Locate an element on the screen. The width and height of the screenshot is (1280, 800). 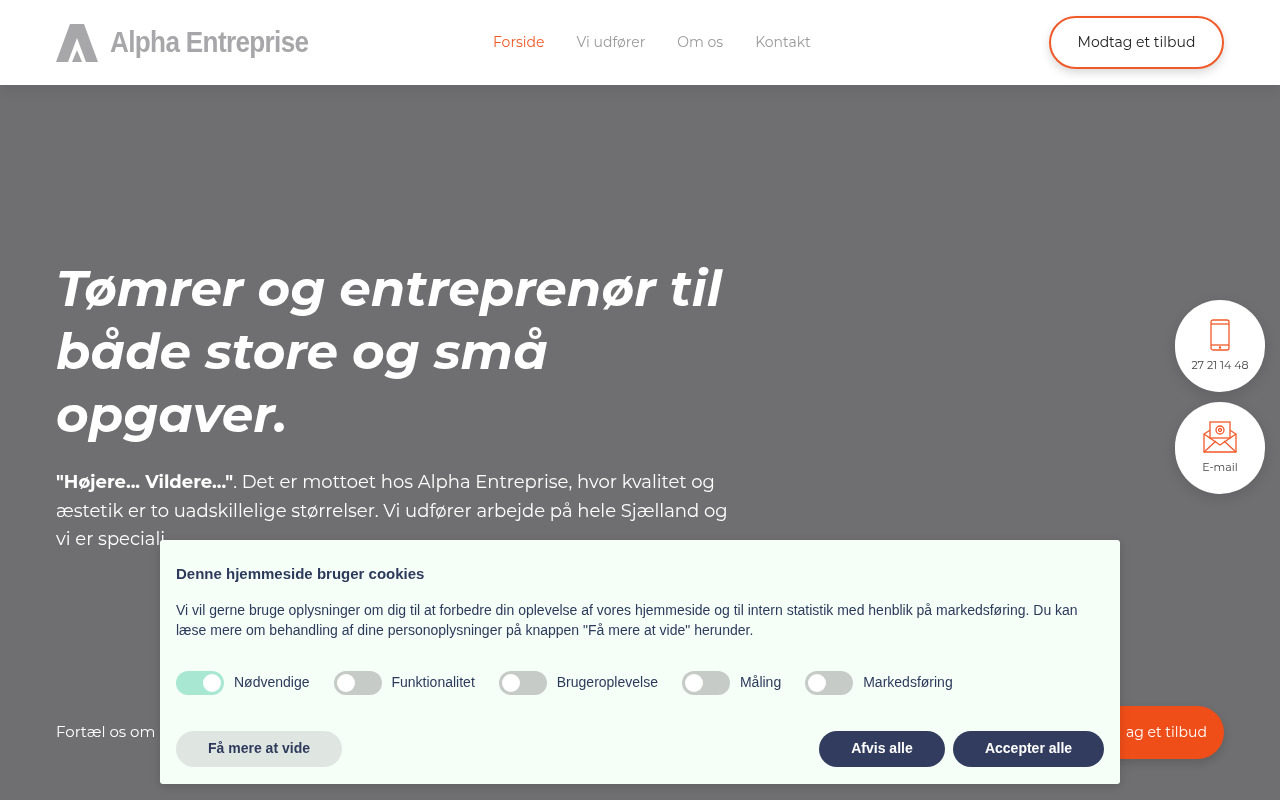
learn-more-button: Få mere at vide is located at coordinates (259, 748).